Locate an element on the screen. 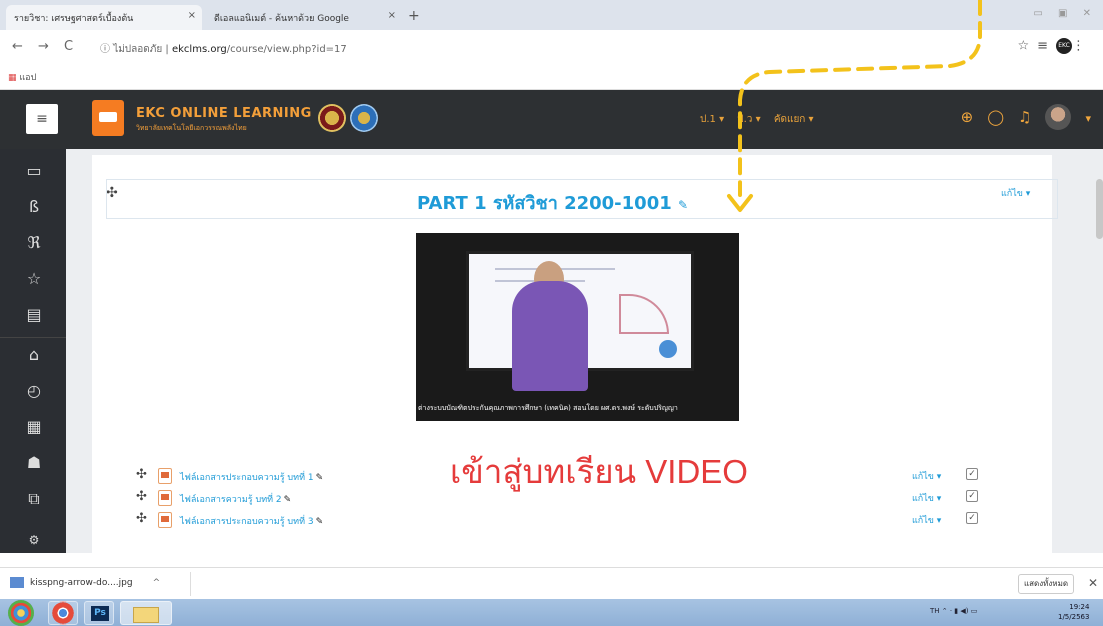 This screenshot has height=626, width=1103. reading-list-icon: ≡ is located at coordinates (1046, 46).